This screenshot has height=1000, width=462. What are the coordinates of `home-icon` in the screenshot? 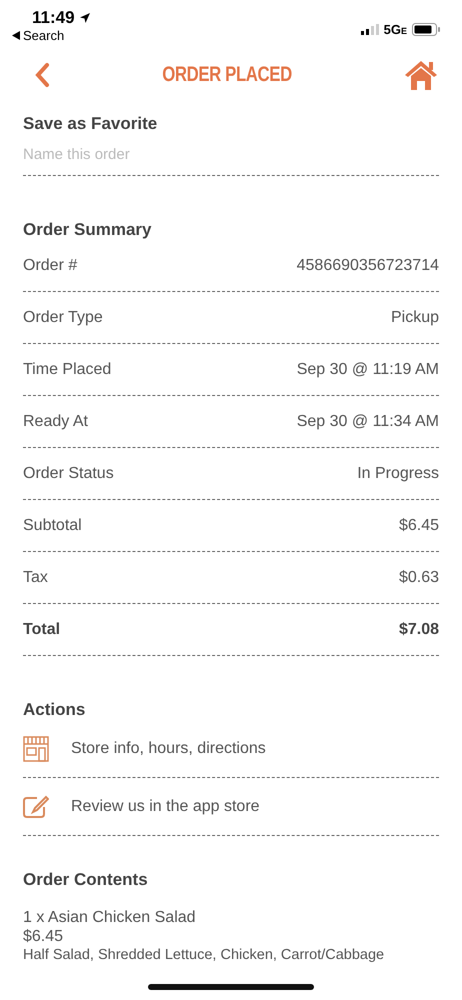 It's located at (421, 75).